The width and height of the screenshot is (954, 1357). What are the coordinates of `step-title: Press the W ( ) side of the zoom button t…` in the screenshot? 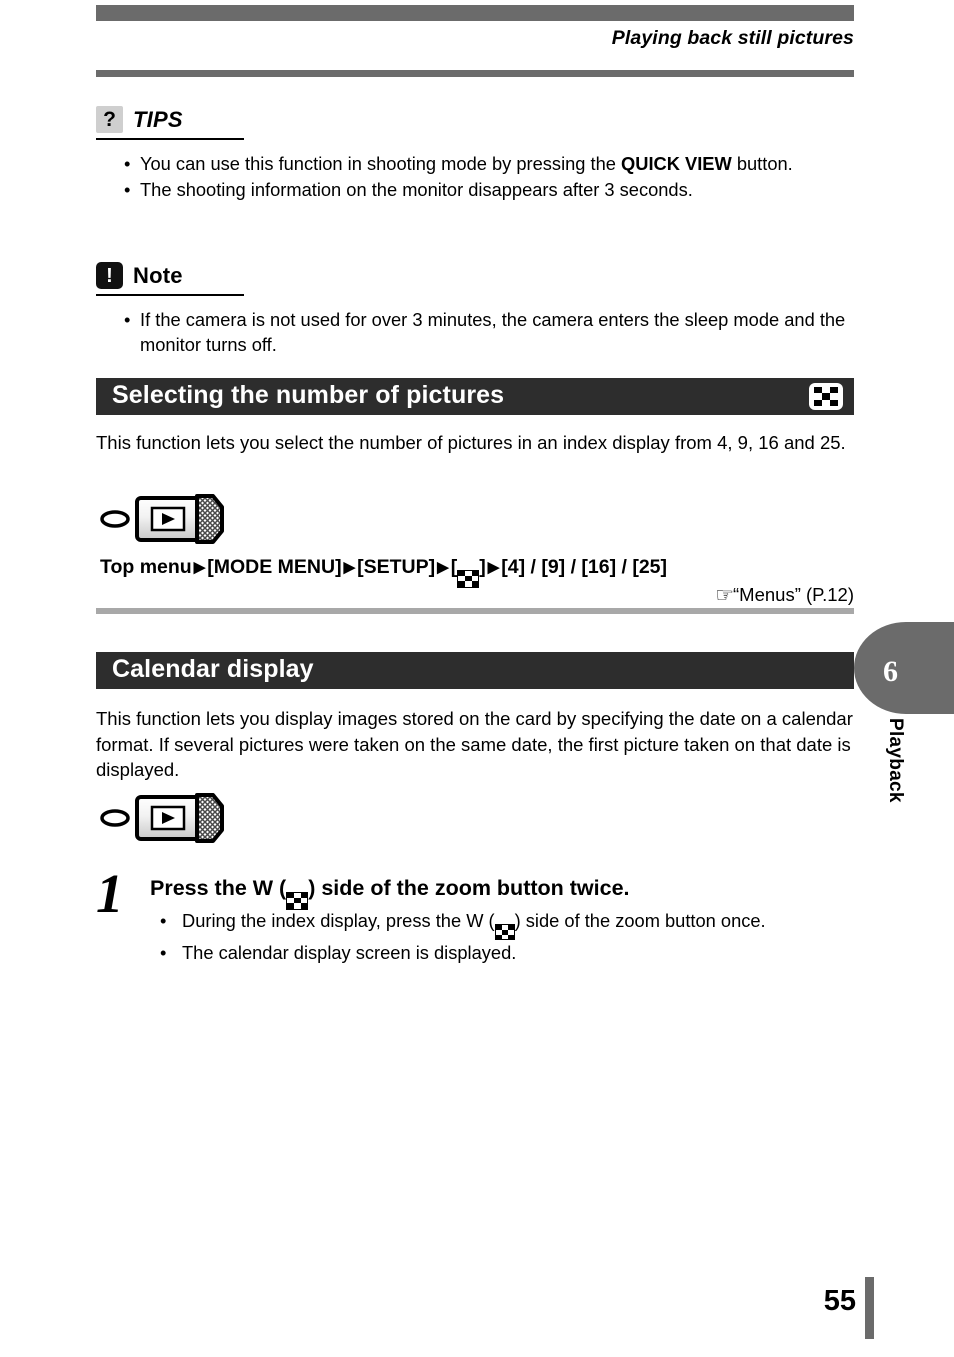 It's located at (510, 893).